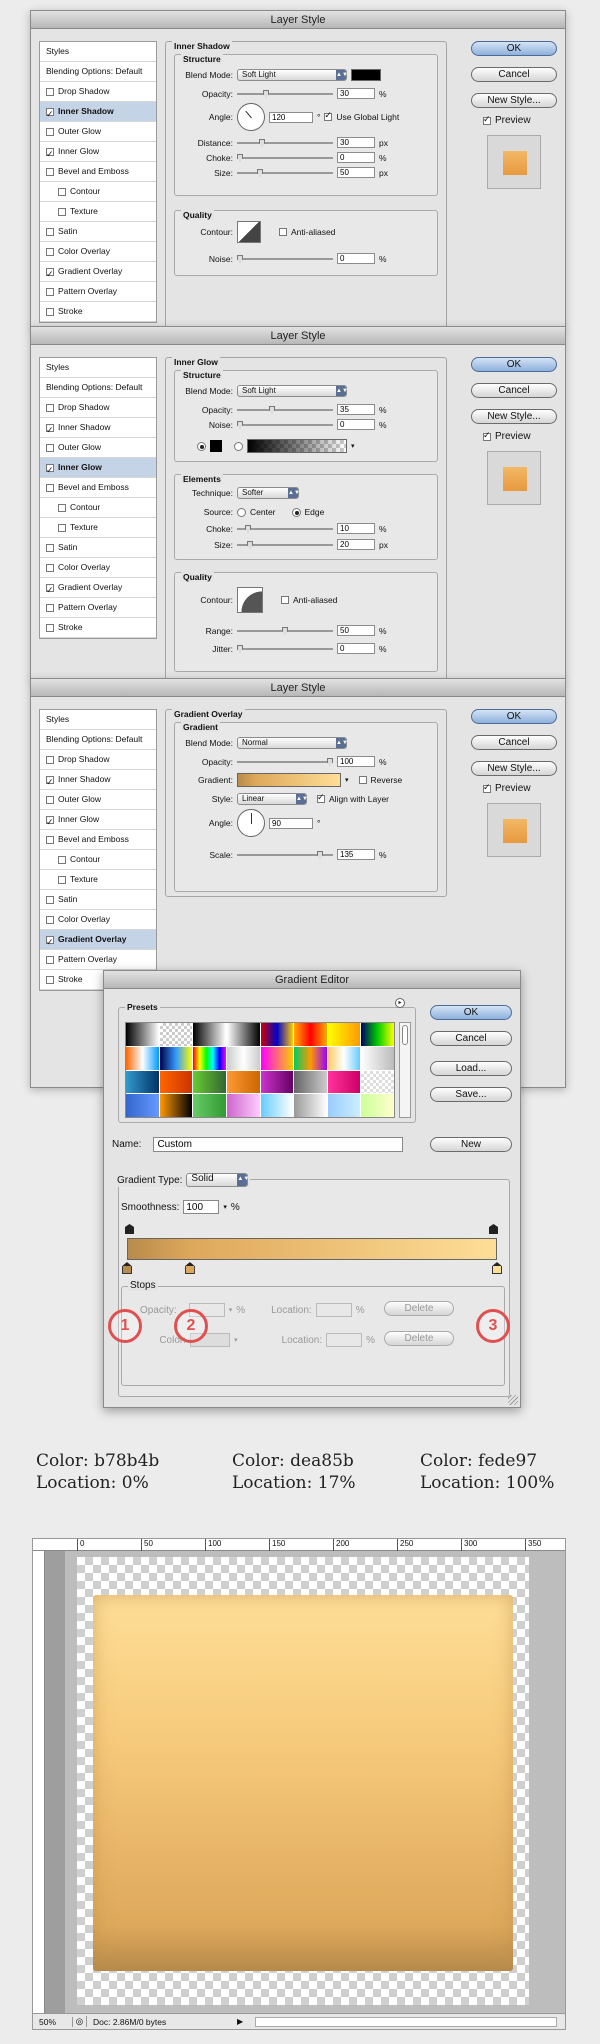 Image resolution: width=600 pixels, height=2044 pixels. I want to click on blend-mode-select: Soft Light ▲▼, so click(292, 391).